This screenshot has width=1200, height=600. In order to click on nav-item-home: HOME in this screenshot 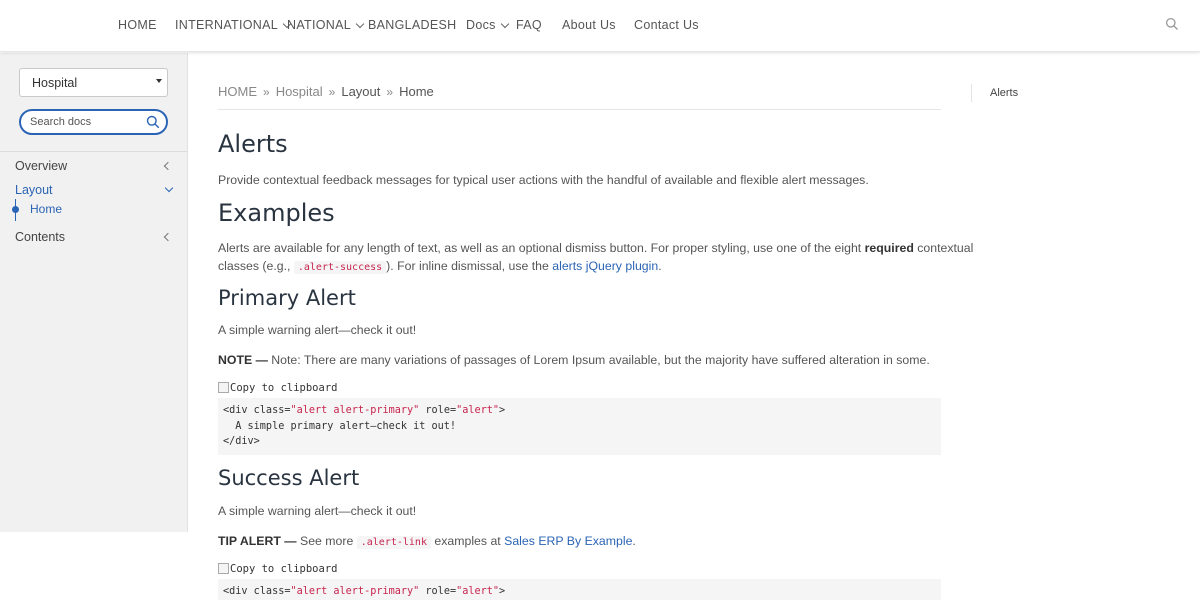, I will do `click(137, 25)`.